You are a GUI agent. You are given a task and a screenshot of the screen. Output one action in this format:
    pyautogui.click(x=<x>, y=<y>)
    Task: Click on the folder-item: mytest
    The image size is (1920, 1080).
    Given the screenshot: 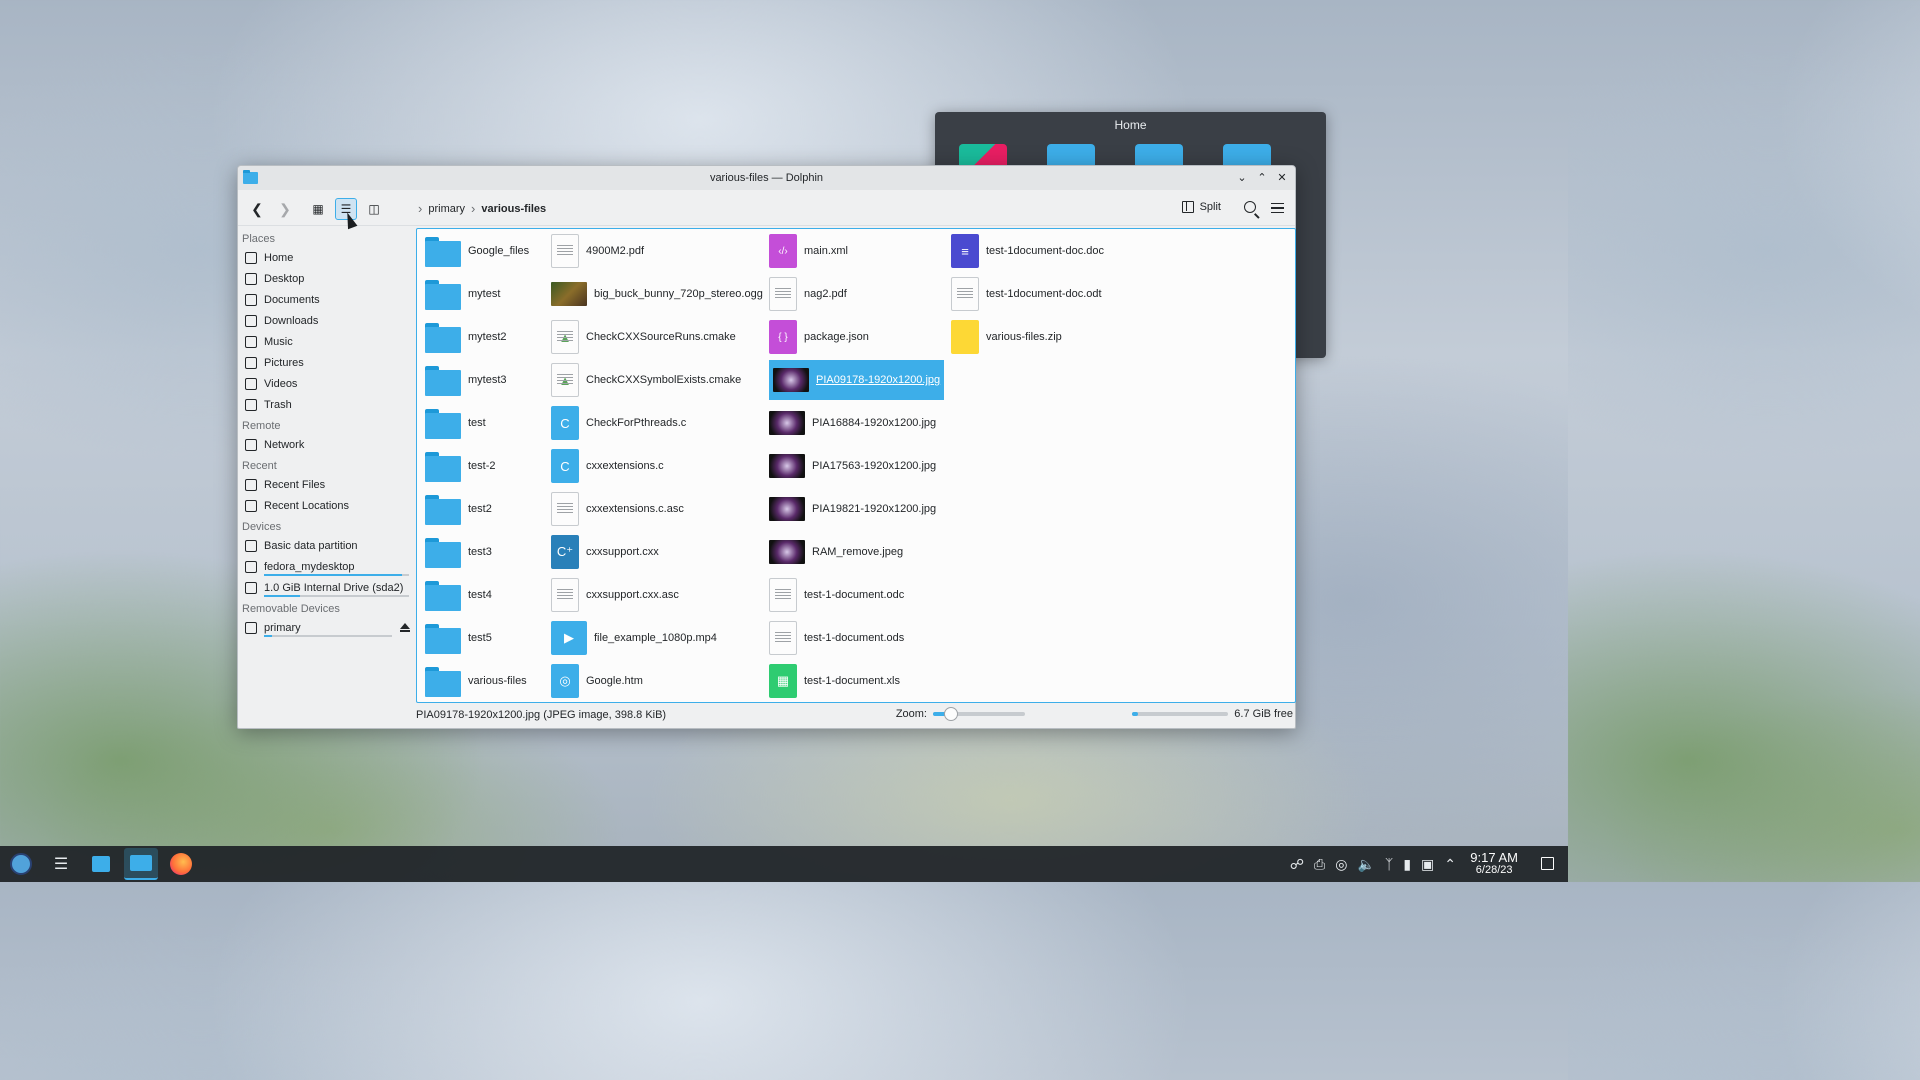 What is the action you would take?
    pyautogui.click(x=462, y=294)
    